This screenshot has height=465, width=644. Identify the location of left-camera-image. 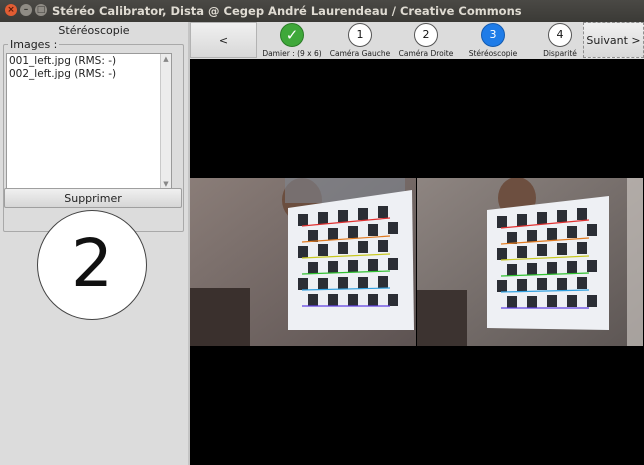
(303, 262).